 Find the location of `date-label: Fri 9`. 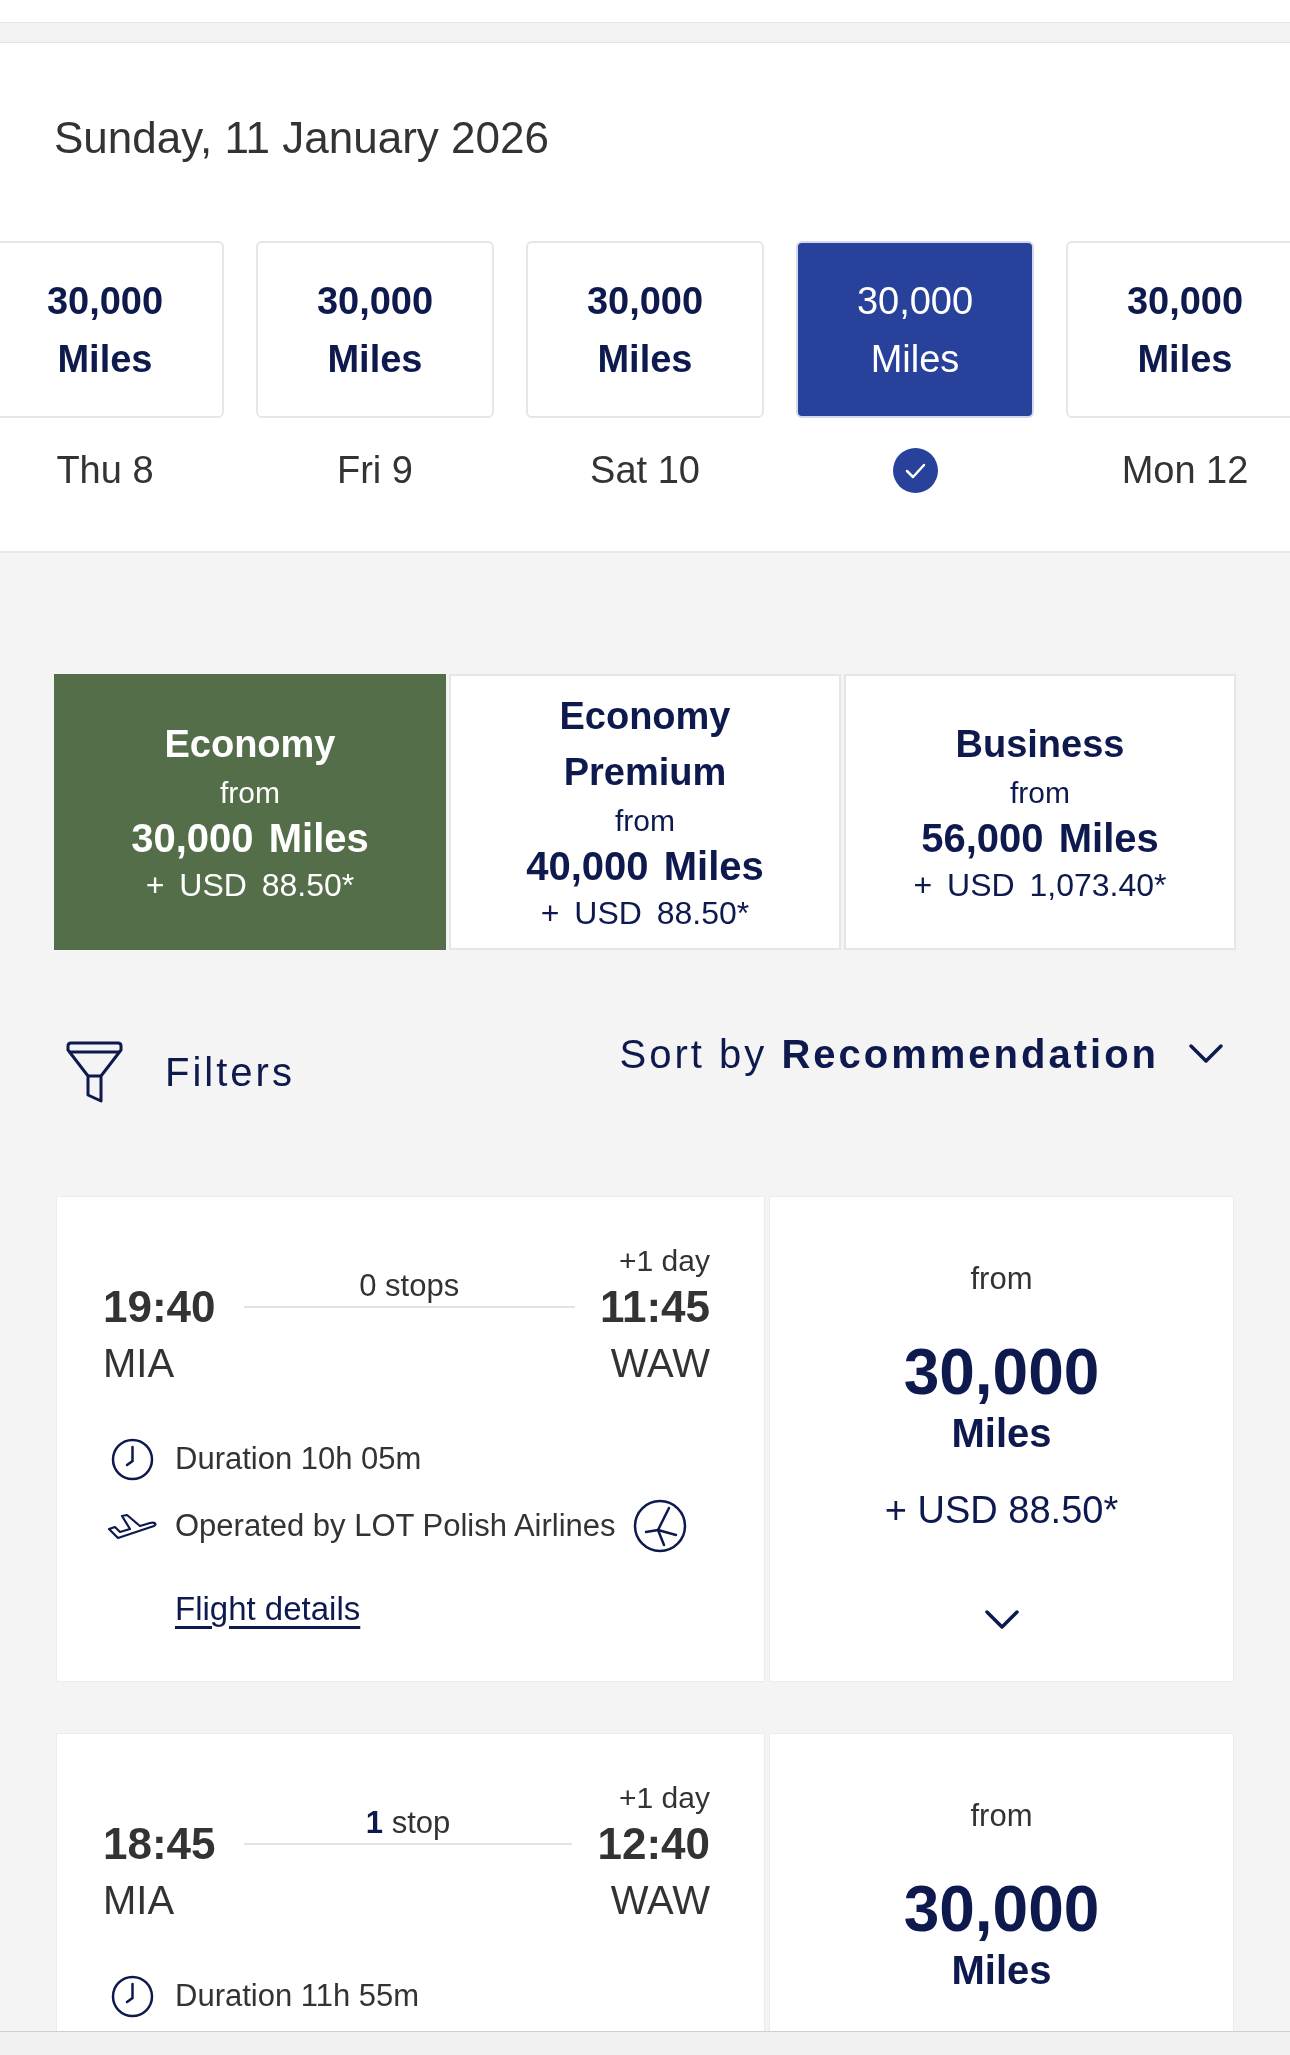

date-label: Fri 9 is located at coordinates (375, 470).